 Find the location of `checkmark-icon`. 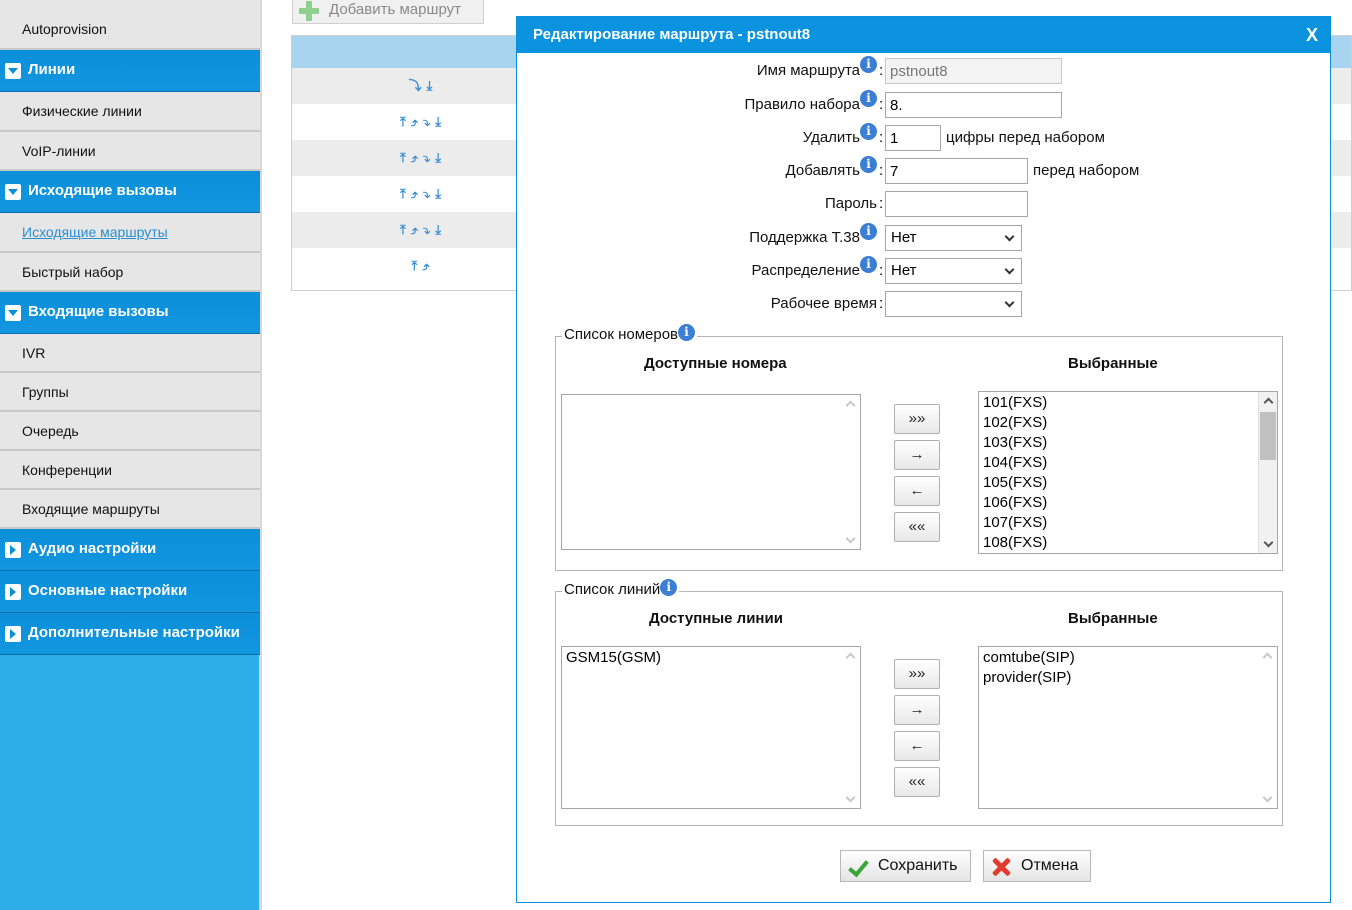

checkmark-icon is located at coordinates (858, 867).